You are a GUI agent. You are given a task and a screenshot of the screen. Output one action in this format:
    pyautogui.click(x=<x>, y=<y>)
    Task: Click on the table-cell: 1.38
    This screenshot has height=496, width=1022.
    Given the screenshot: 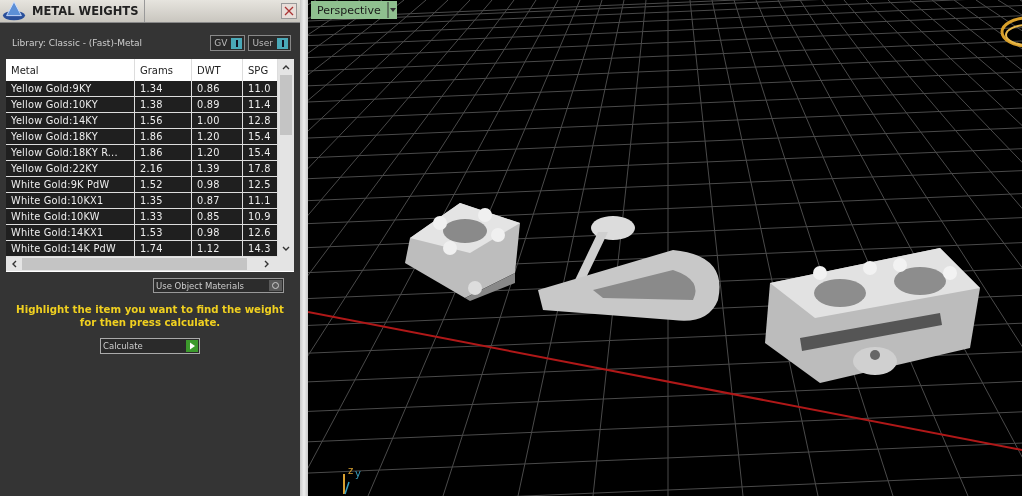 What is the action you would take?
    pyautogui.click(x=163, y=104)
    